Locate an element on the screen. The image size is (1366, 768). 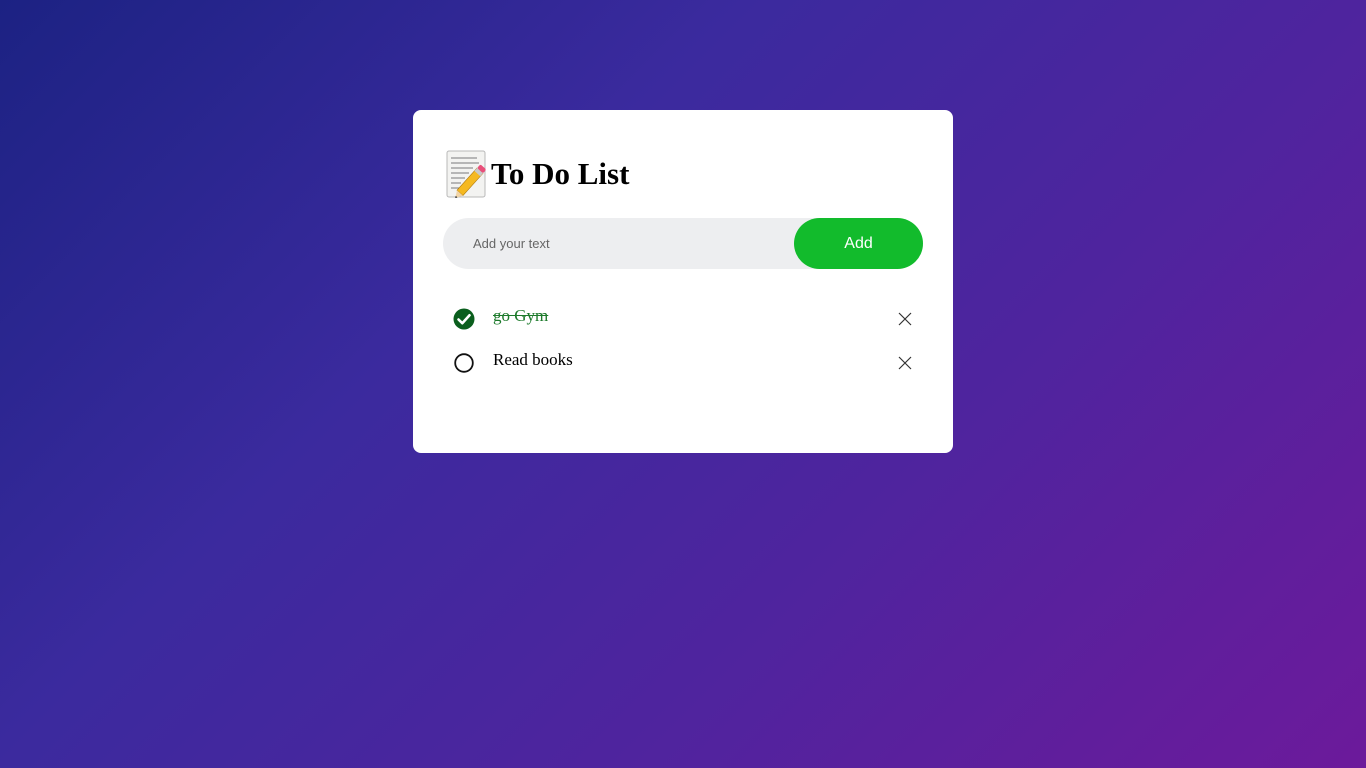
task-input is located at coordinates (628, 243).